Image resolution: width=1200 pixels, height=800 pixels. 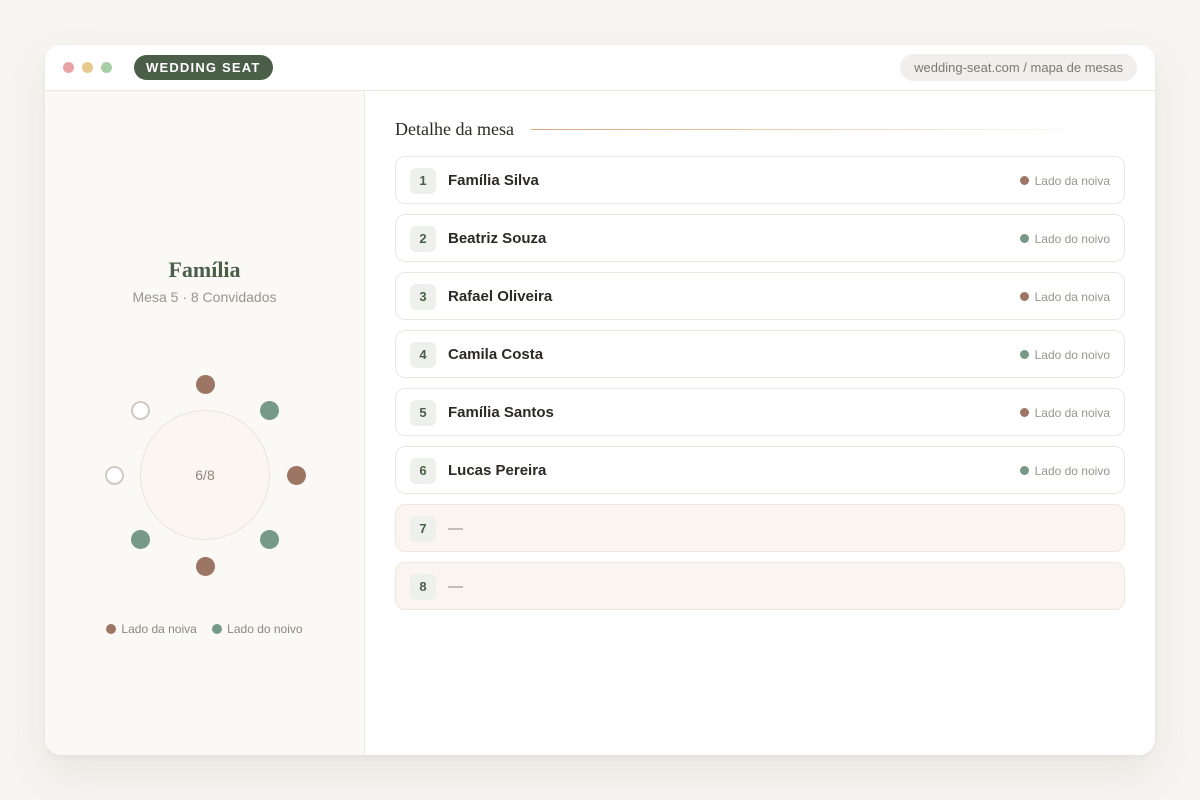 What do you see at coordinates (760, 354) in the screenshot?
I see `guest-row: 4 Camila Costa Lado do noivo` at bounding box center [760, 354].